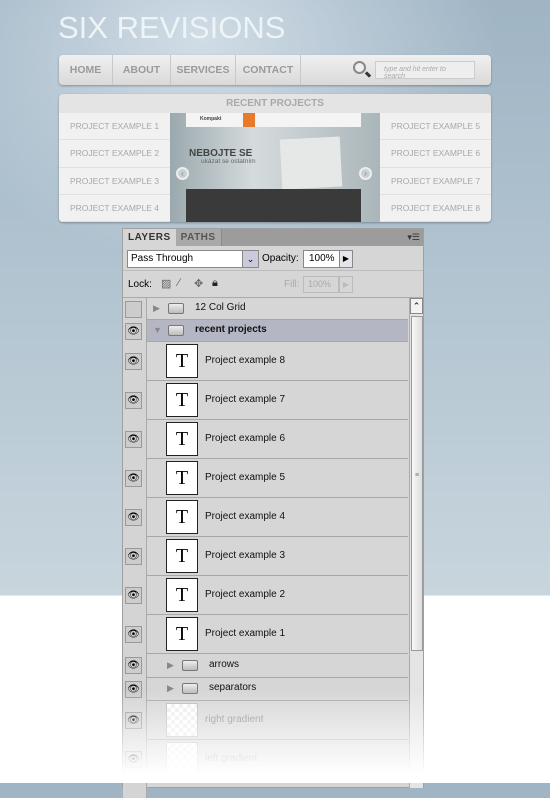 The image size is (550, 798). Describe the element at coordinates (114, 181) in the screenshot. I see `project-link: PROJECT EXAMPLE 3` at that location.